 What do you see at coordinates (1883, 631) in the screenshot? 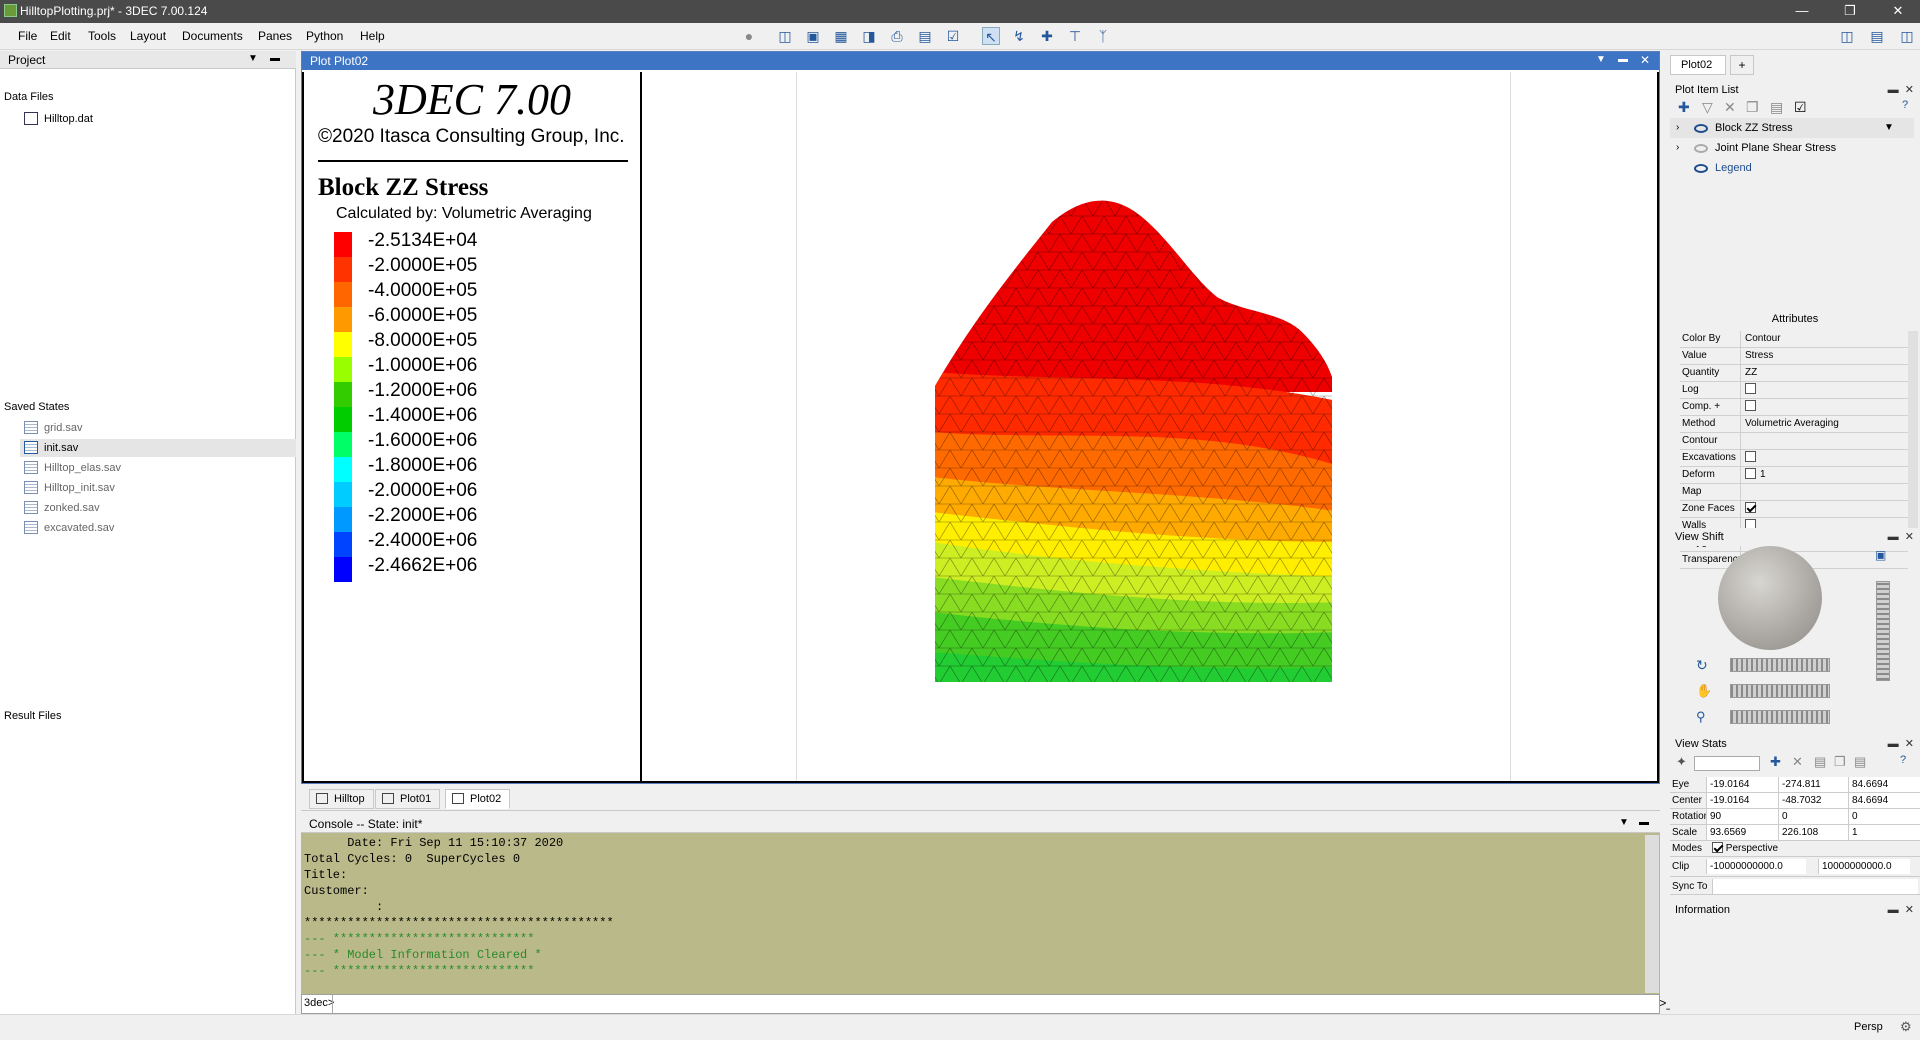
I see `vertical-slider` at bounding box center [1883, 631].